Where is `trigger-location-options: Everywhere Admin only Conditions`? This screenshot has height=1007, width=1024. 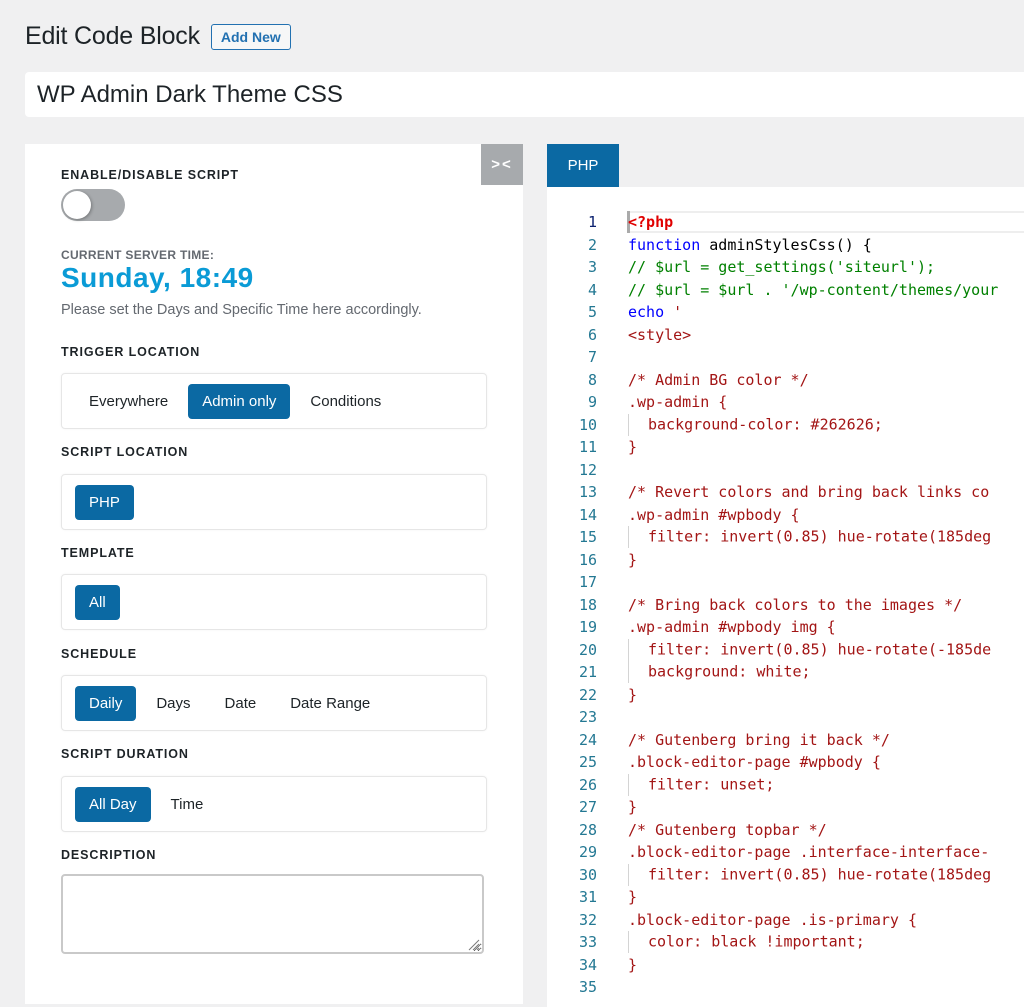
trigger-location-options: Everywhere Admin only Conditions is located at coordinates (274, 401).